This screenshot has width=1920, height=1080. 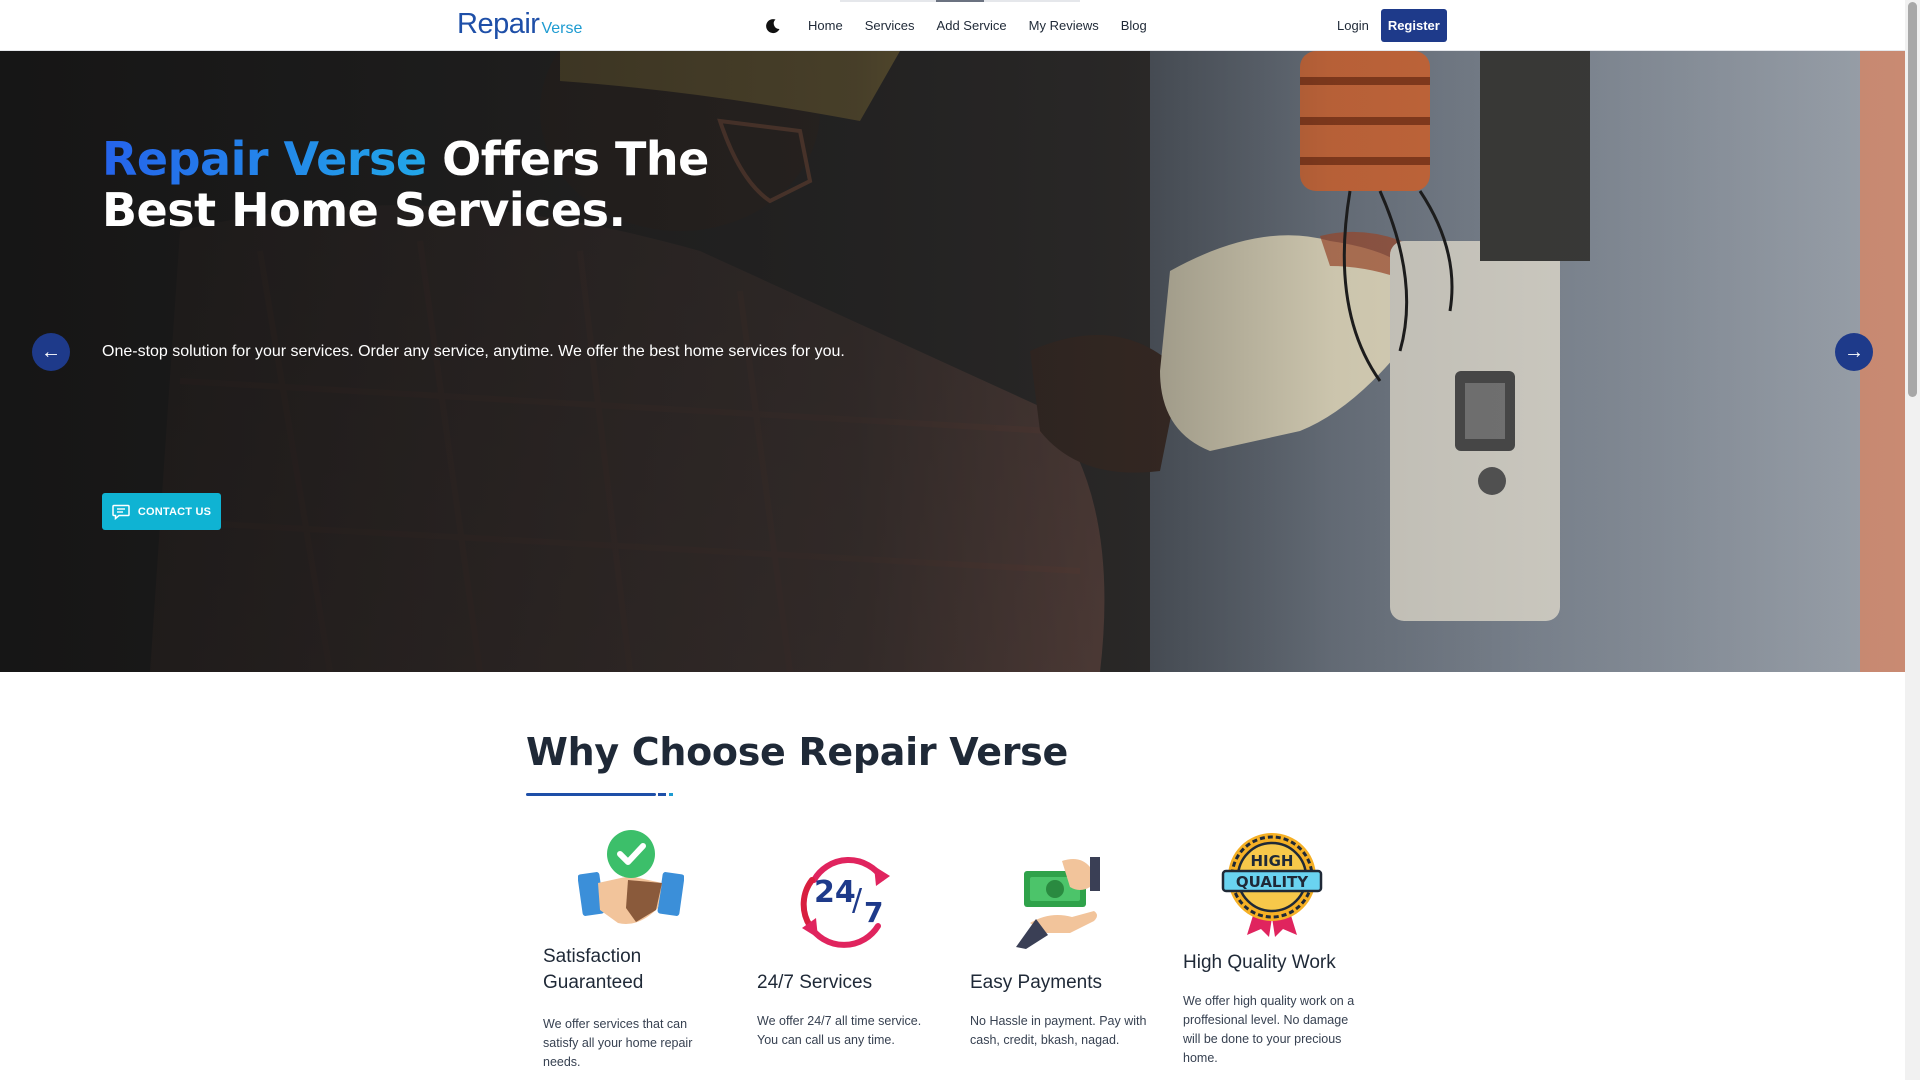 What do you see at coordinates (591, 794) in the screenshot?
I see `title-underline` at bounding box center [591, 794].